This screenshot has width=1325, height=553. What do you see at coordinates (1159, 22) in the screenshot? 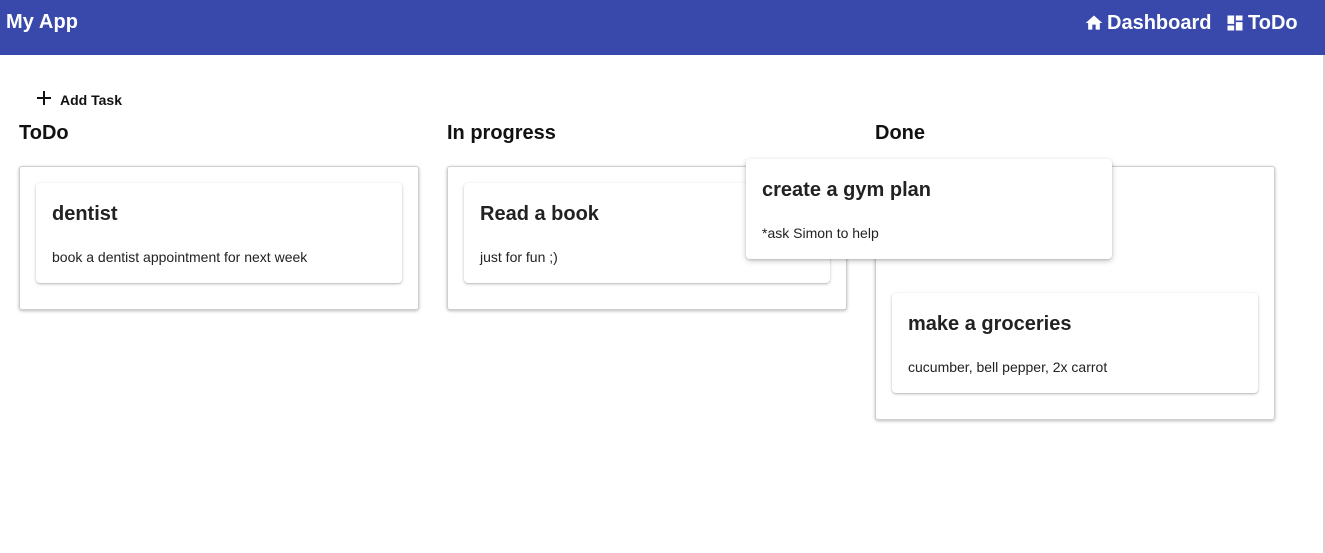
I see `nav-dashboard-label: Dashboard` at bounding box center [1159, 22].